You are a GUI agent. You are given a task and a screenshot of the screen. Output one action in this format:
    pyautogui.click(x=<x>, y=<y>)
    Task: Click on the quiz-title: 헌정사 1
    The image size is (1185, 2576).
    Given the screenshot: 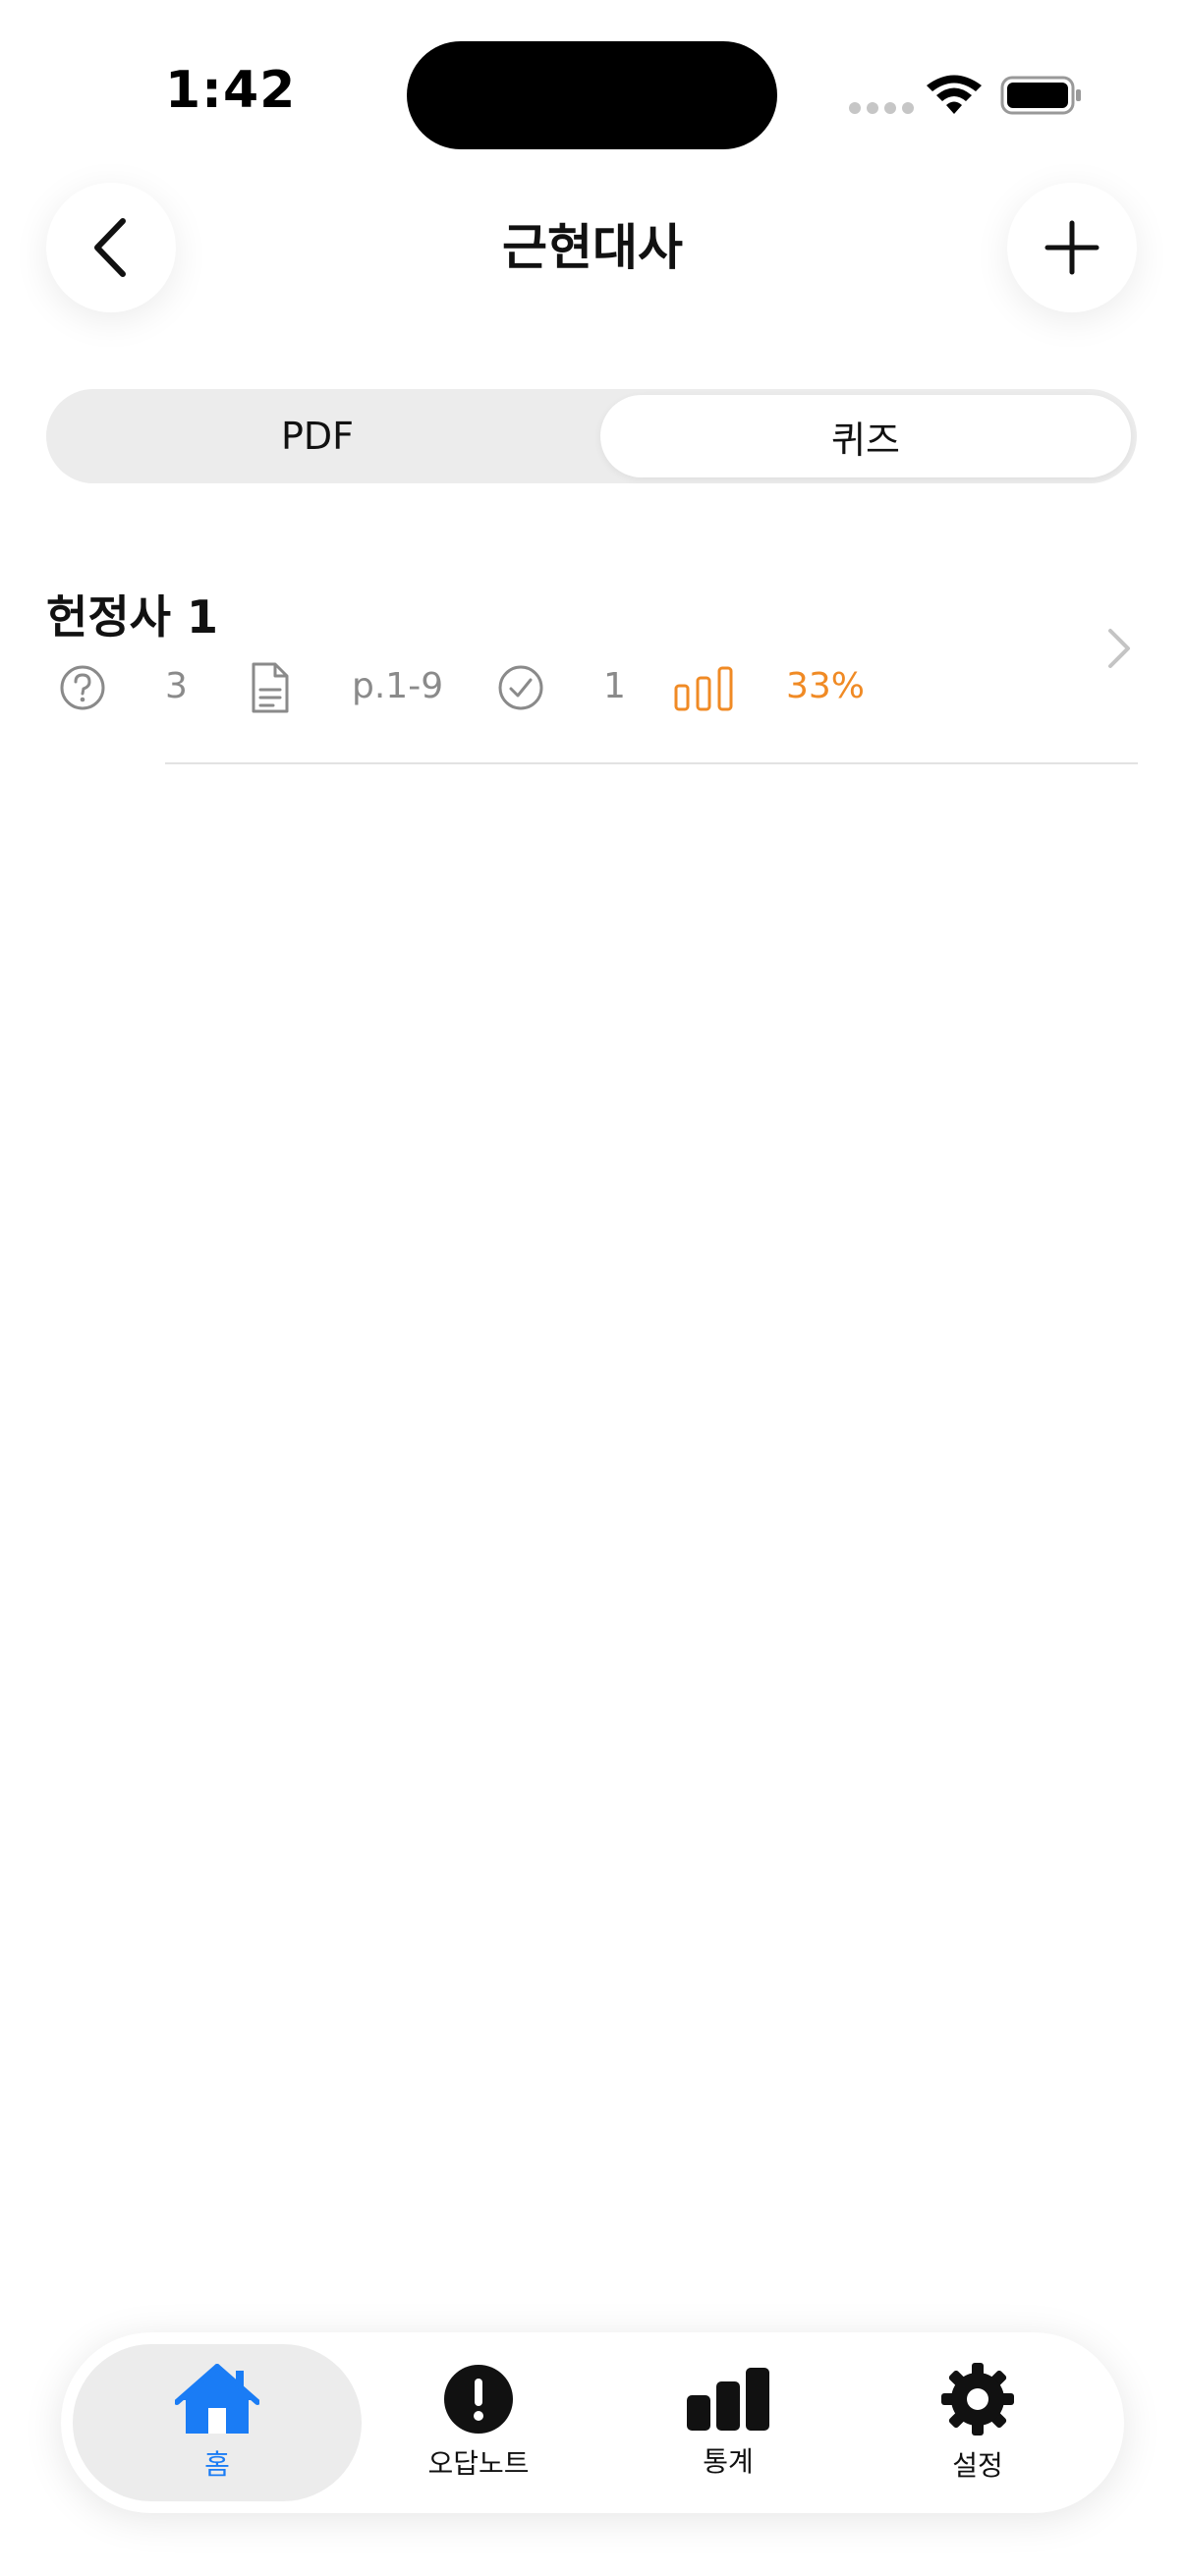 What is the action you would take?
    pyautogui.click(x=132, y=617)
    